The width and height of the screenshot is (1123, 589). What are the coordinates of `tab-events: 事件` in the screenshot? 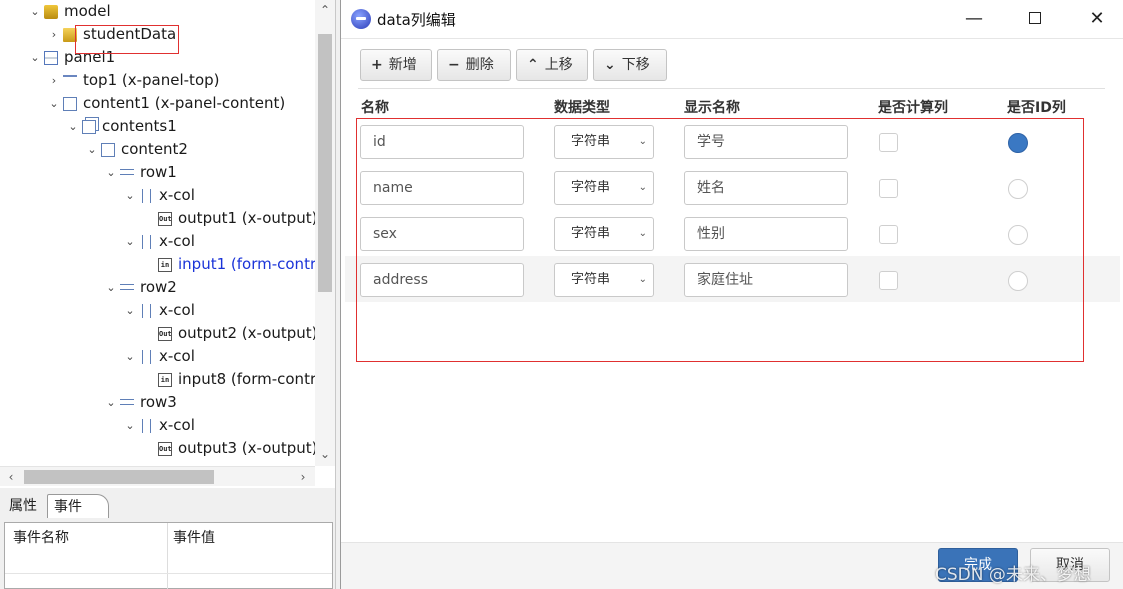 It's located at (78, 506).